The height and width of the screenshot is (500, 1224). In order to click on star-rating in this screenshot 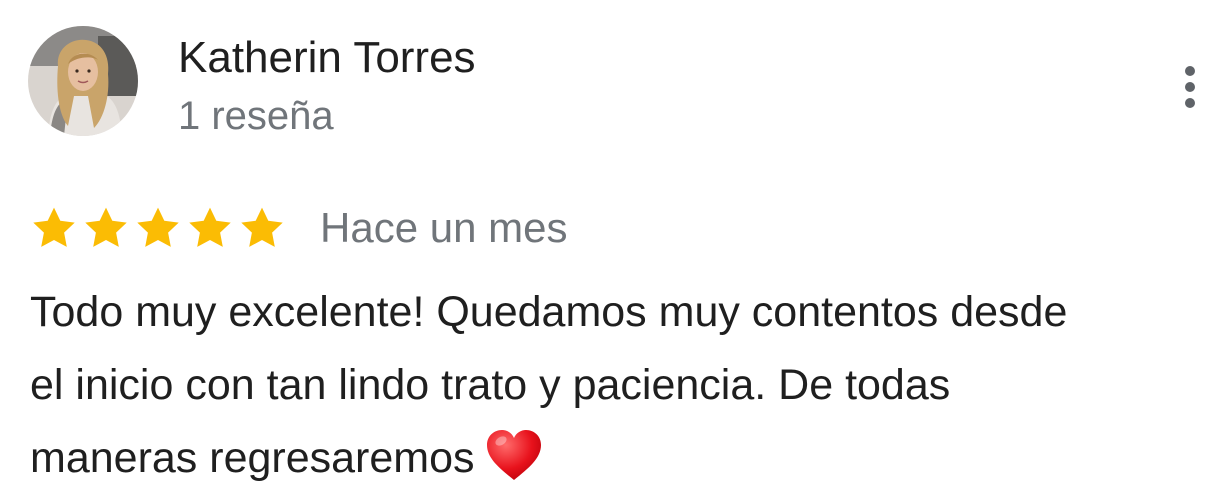, I will do `click(158, 228)`.